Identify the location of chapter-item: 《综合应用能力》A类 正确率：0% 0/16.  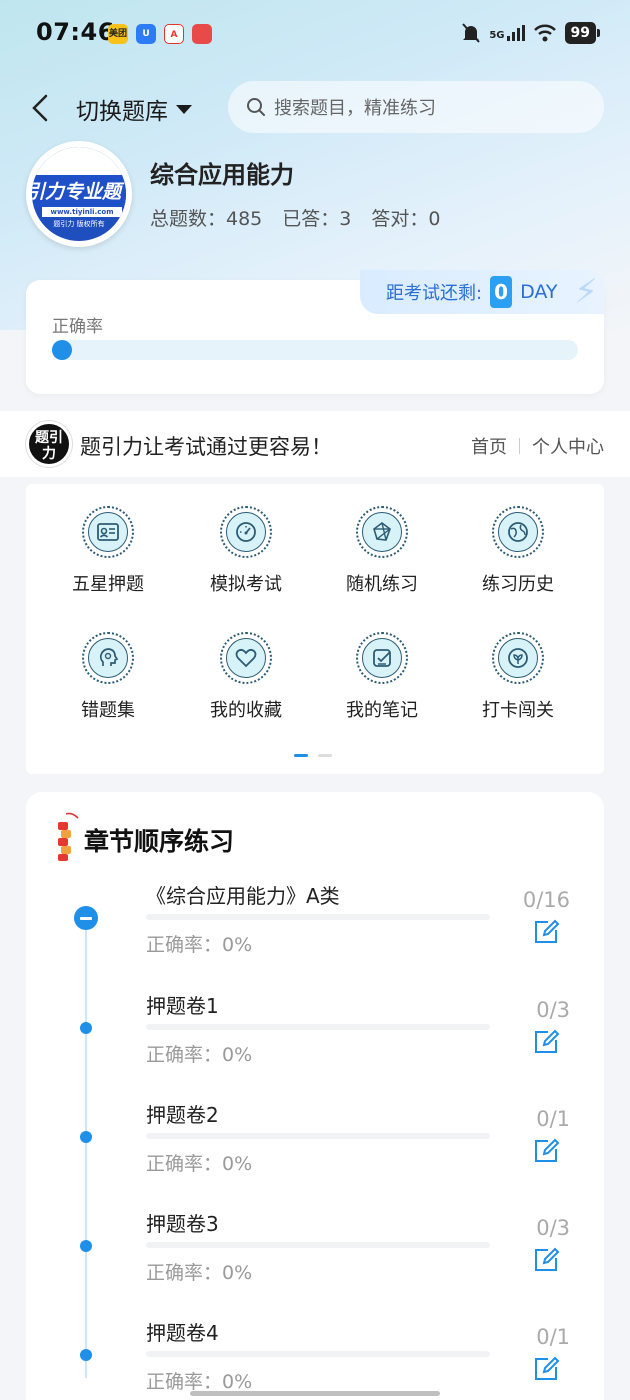
(315, 926).